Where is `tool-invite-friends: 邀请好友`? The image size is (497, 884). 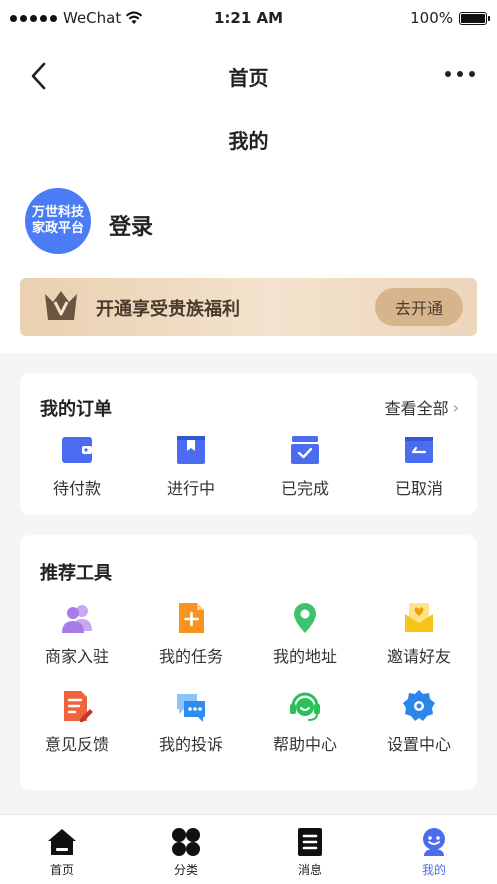
tool-invite-friends: 邀请好友 is located at coordinates (419, 634).